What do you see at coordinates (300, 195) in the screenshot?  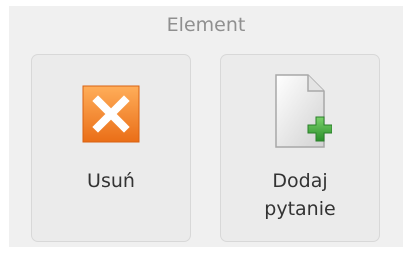 I see `add-question-label: Dodaj pytanie` at bounding box center [300, 195].